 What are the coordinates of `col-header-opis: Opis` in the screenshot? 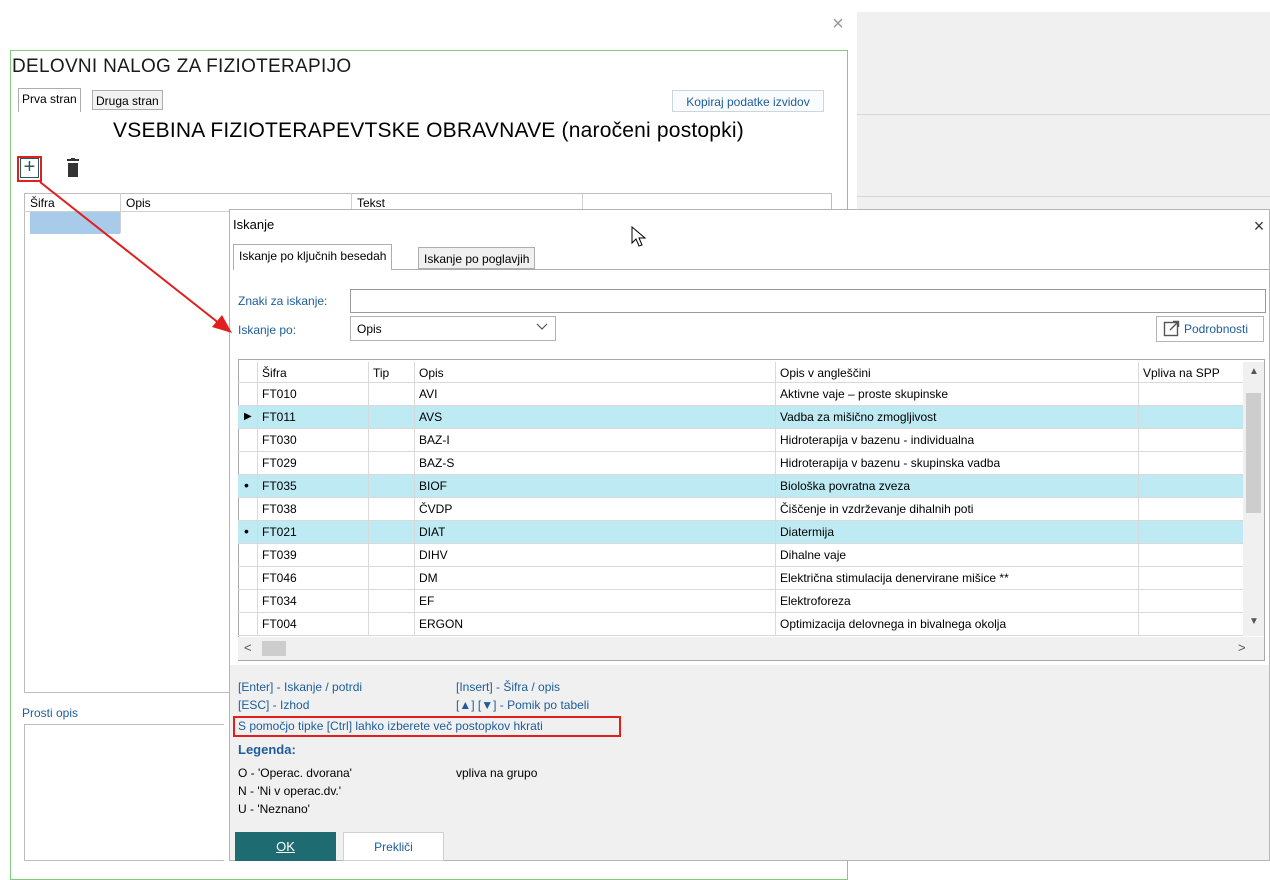 It's located at (431, 373).